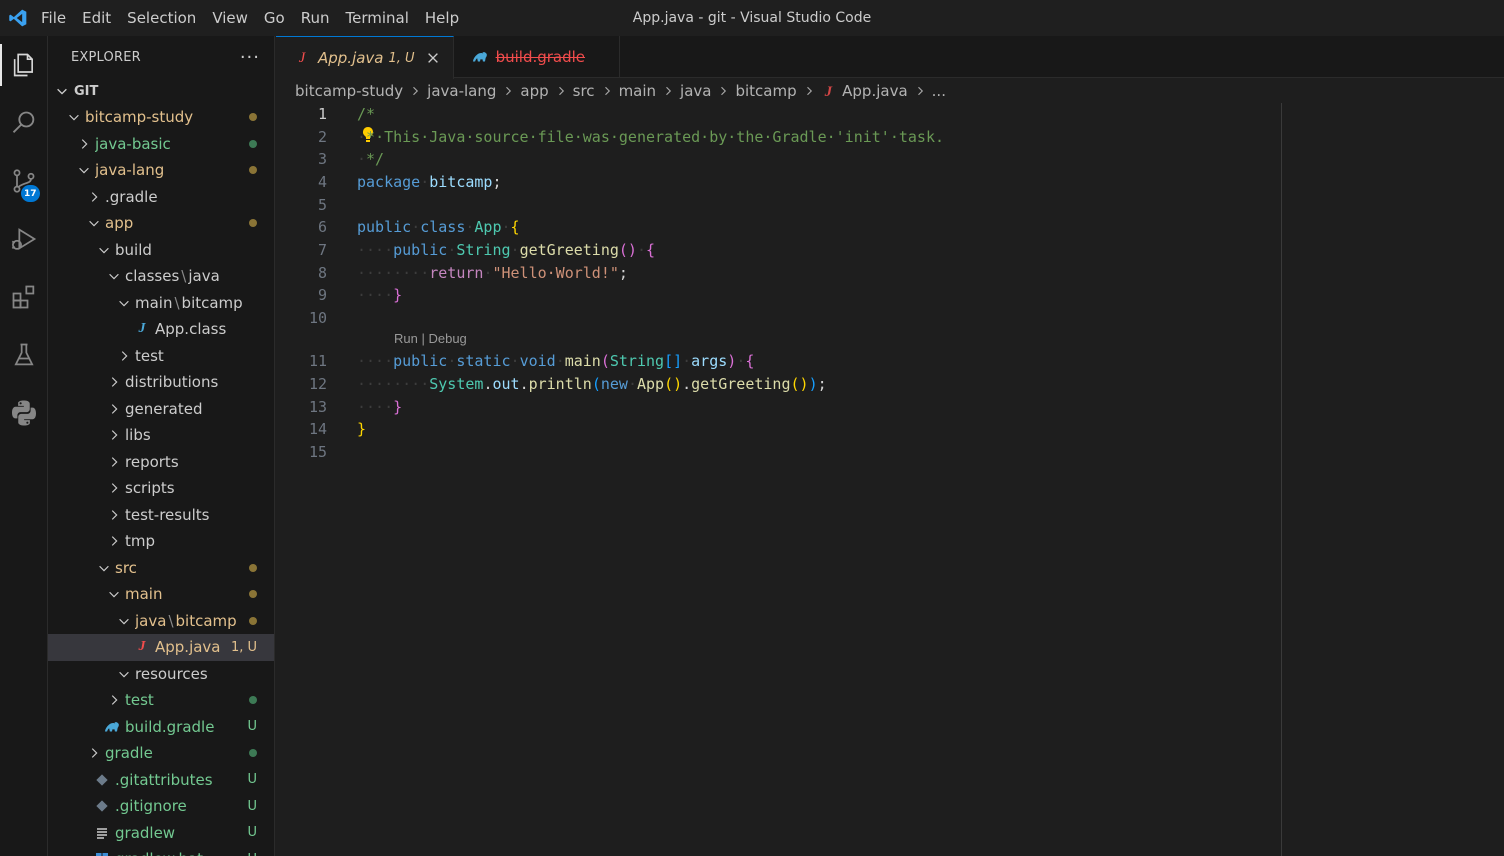 The width and height of the screenshot is (1504, 856). Describe the element at coordinates (161, 515) in the screenshot. I see `tree-folder: test-results` at that location.